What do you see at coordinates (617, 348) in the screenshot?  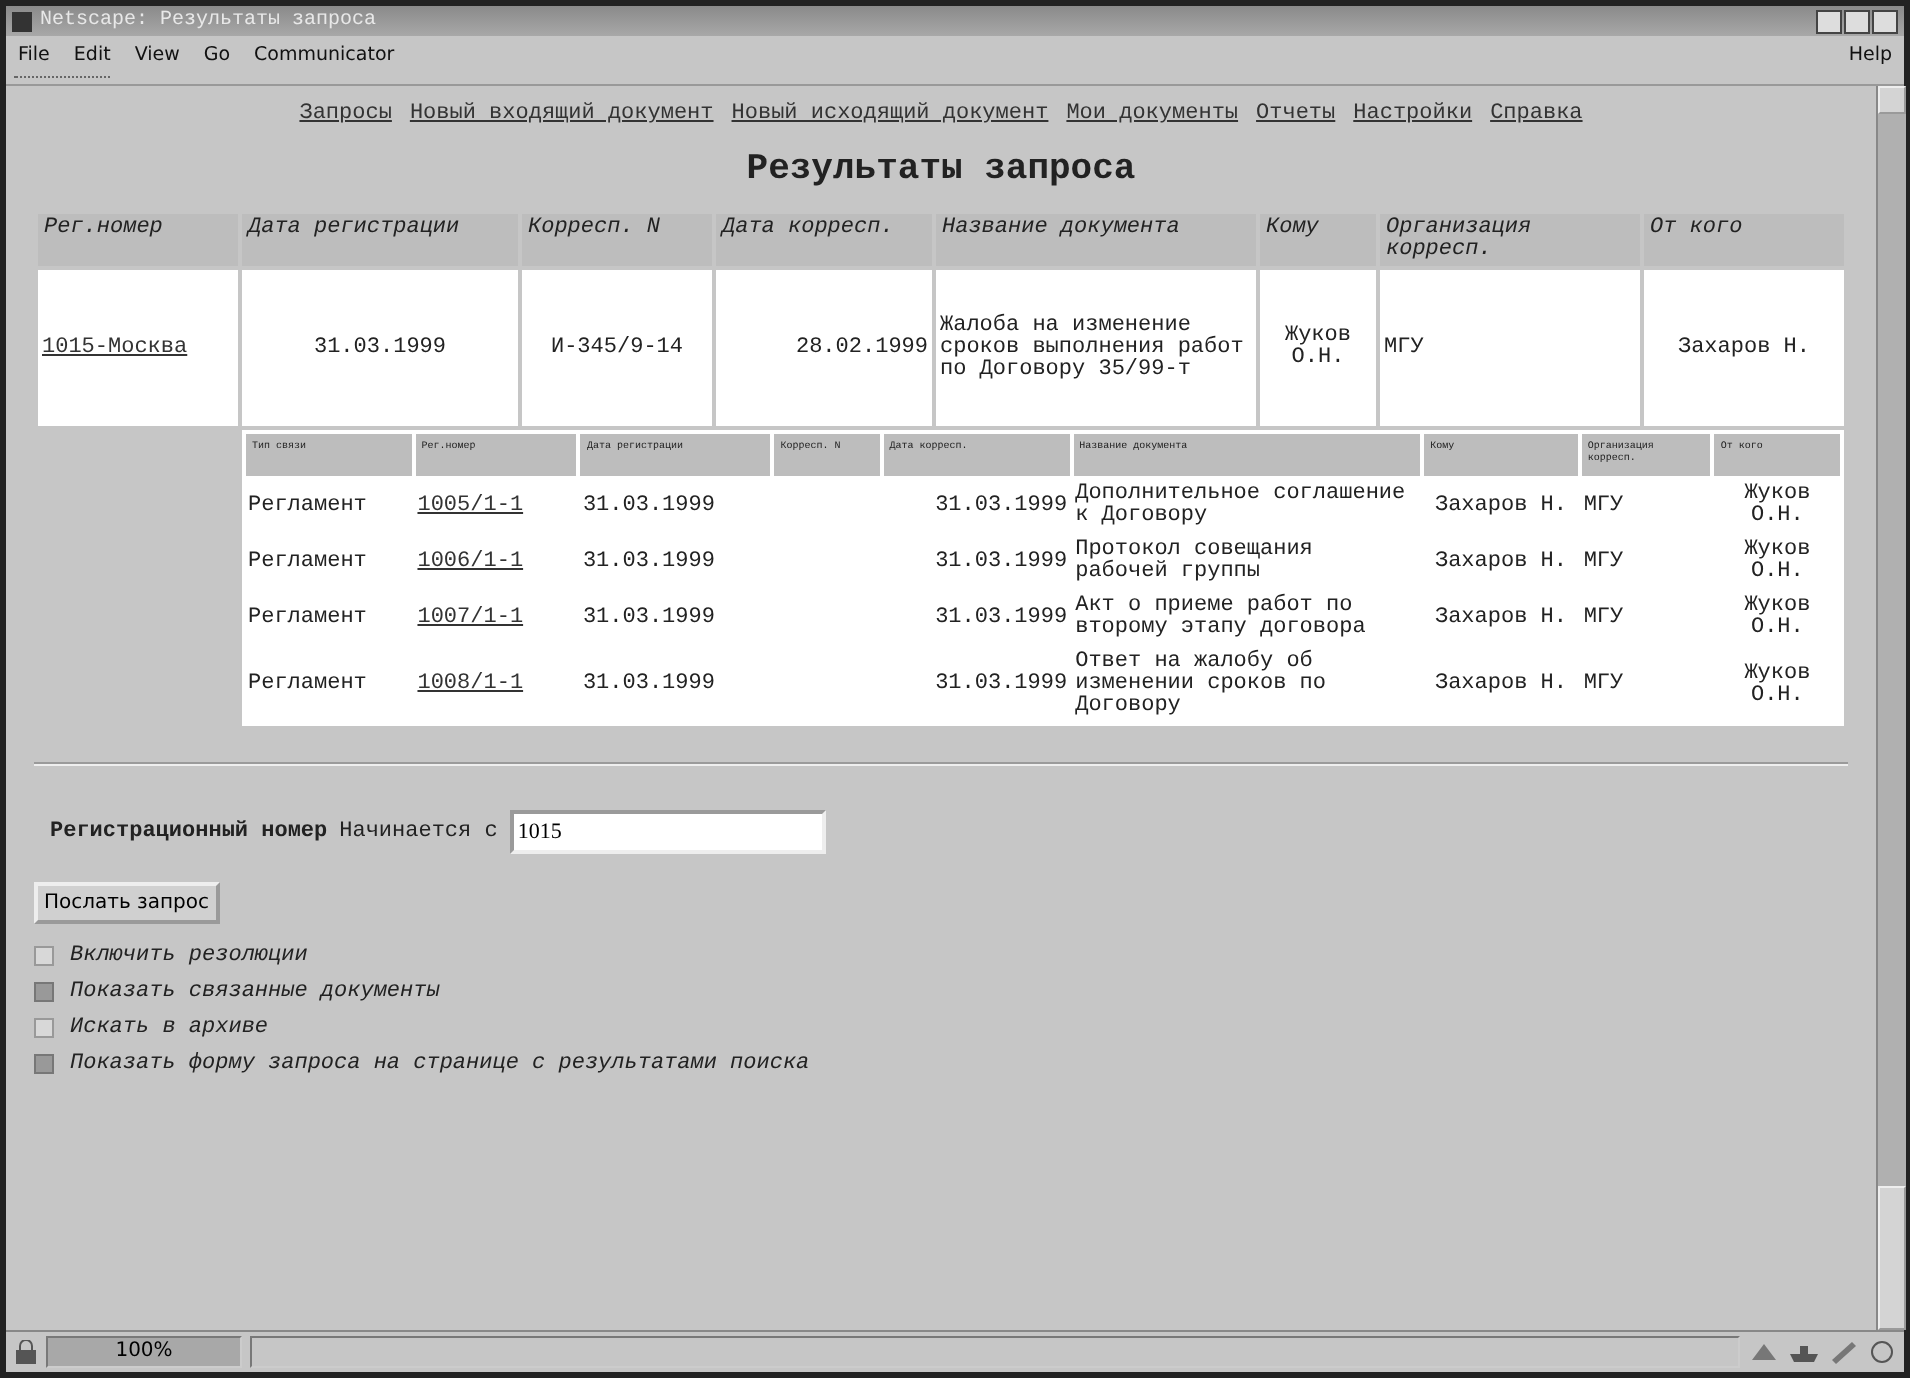 I see `table-cell: И-345/9-14` at bounding box center [617, 348].